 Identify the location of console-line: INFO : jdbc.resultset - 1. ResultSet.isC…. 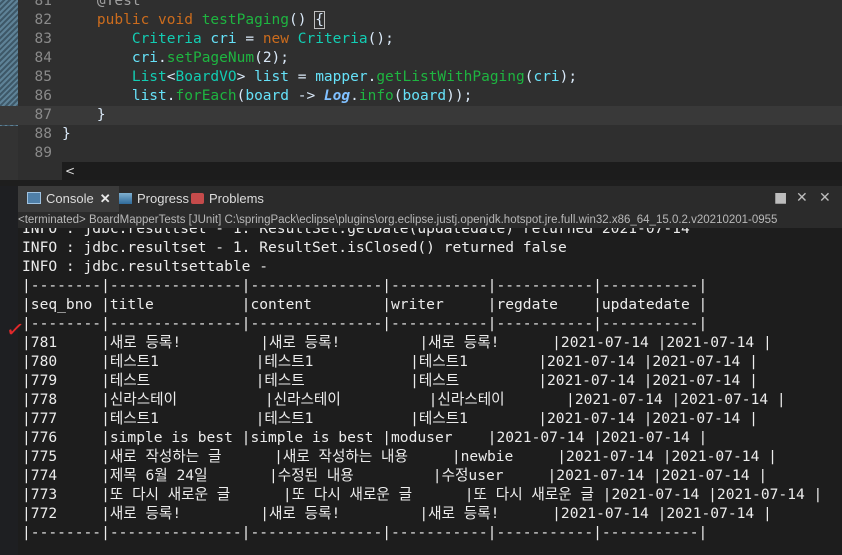
(294, 247).